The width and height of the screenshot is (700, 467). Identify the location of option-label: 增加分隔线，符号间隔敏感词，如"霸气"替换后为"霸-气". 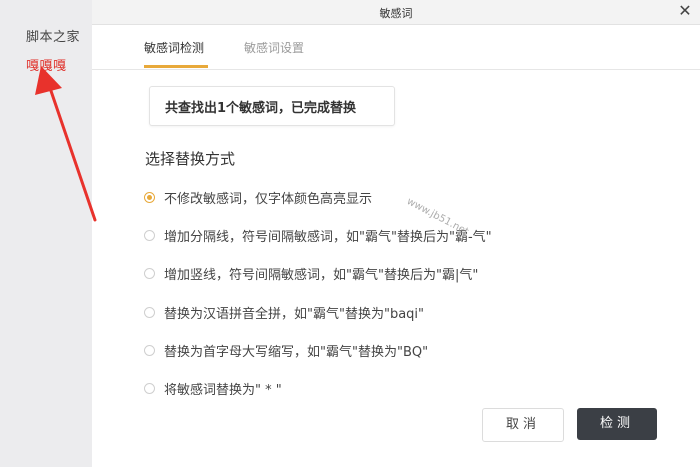
(328, 237).